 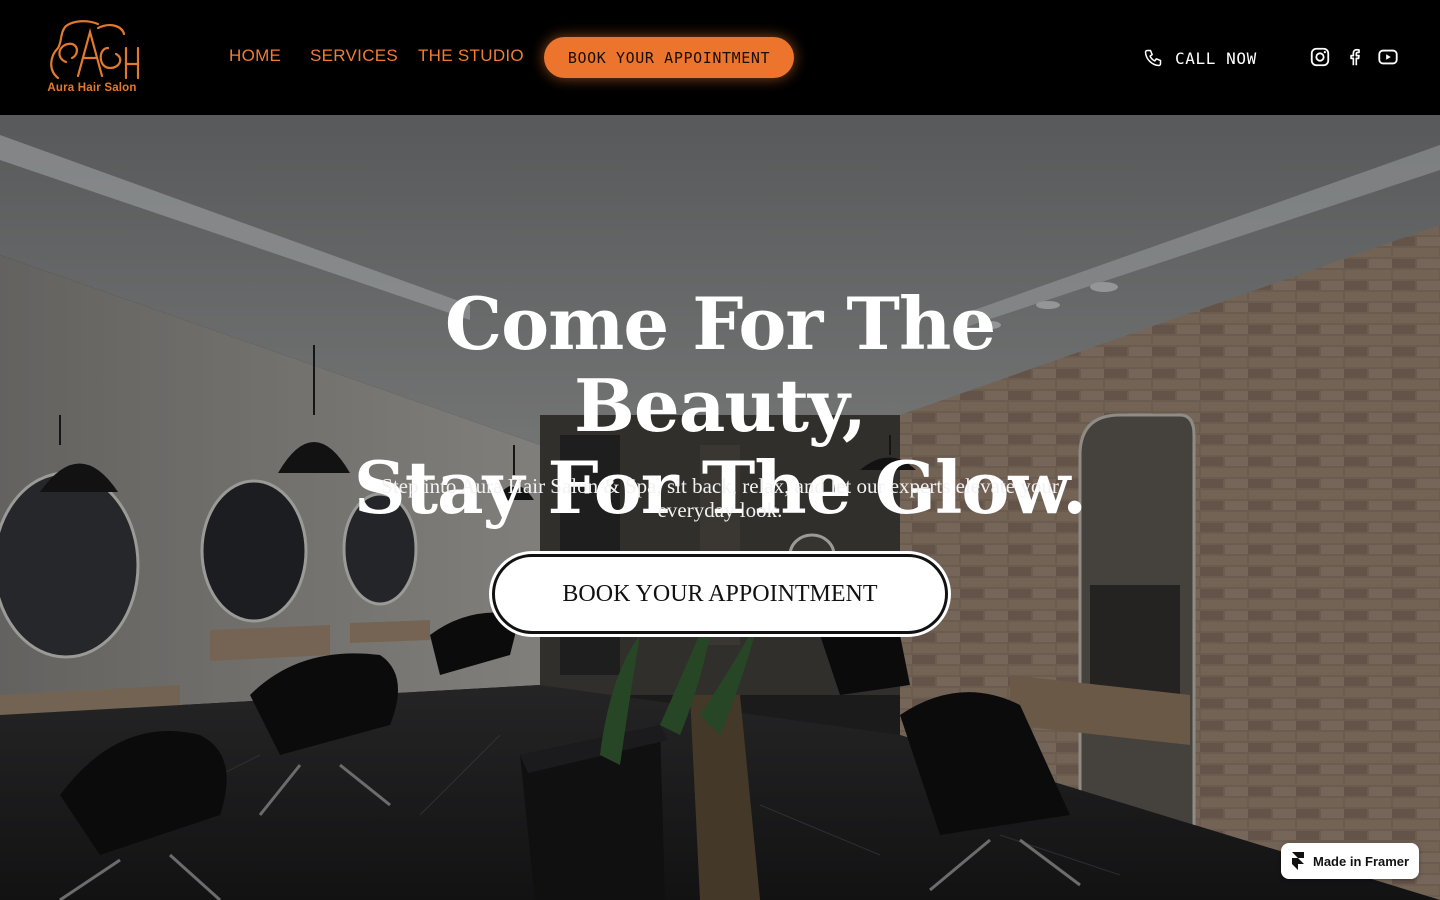 I want to click on book-appointment-header-button: BOOK YOUR APPOINTMENT, so click(x=669, y=57).